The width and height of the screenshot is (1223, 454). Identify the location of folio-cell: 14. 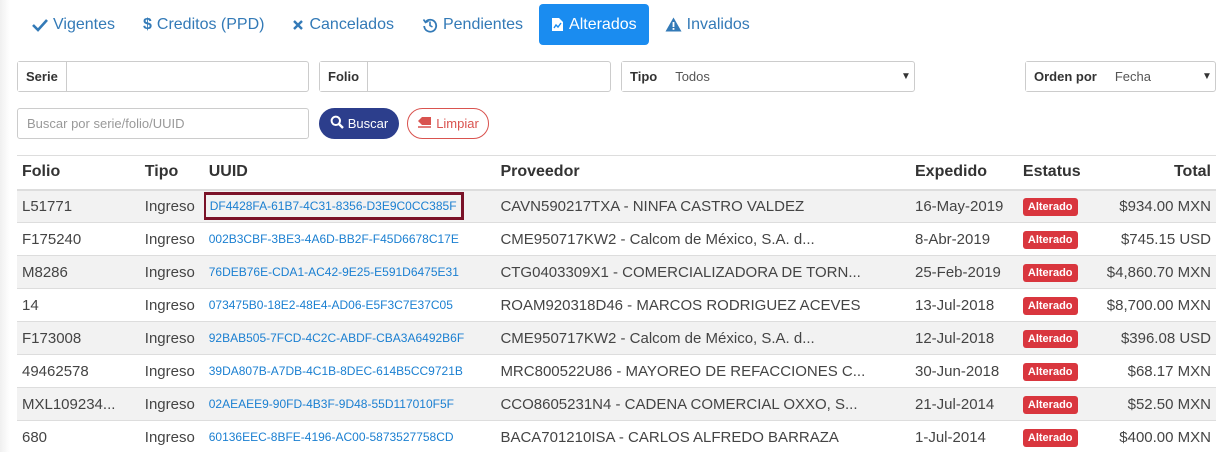
(78, 305).